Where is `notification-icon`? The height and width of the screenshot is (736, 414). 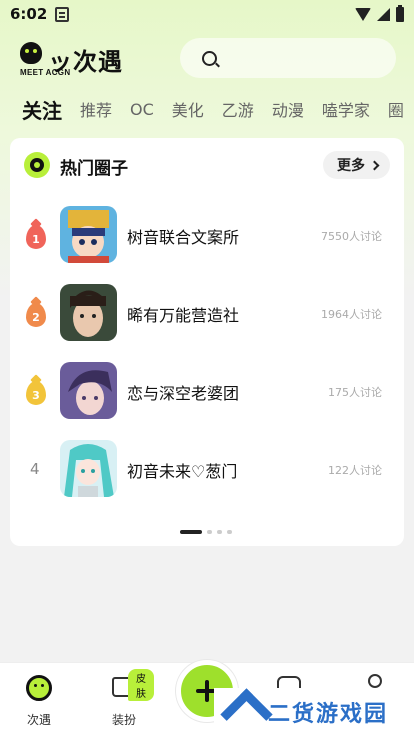 notification-icon is located at coordinates (62, 14).